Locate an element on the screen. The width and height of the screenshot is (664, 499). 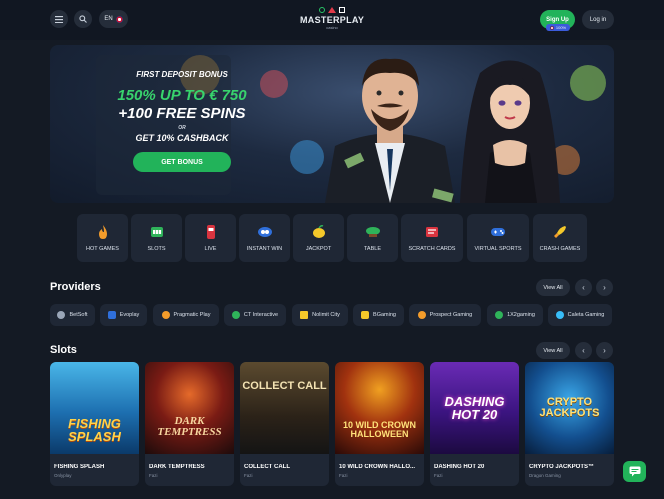
bokeh-light is located at coordinates (588, 83).